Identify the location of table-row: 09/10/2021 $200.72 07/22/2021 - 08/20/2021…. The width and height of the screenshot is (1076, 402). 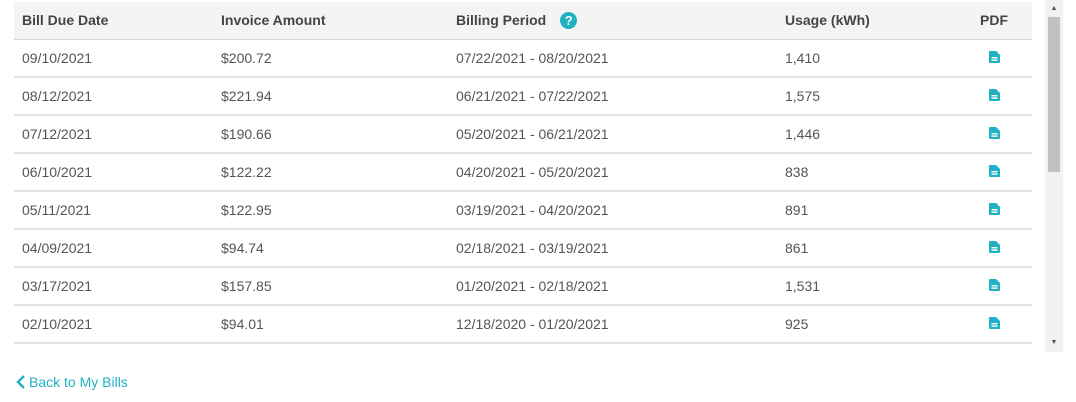
(523, 59).